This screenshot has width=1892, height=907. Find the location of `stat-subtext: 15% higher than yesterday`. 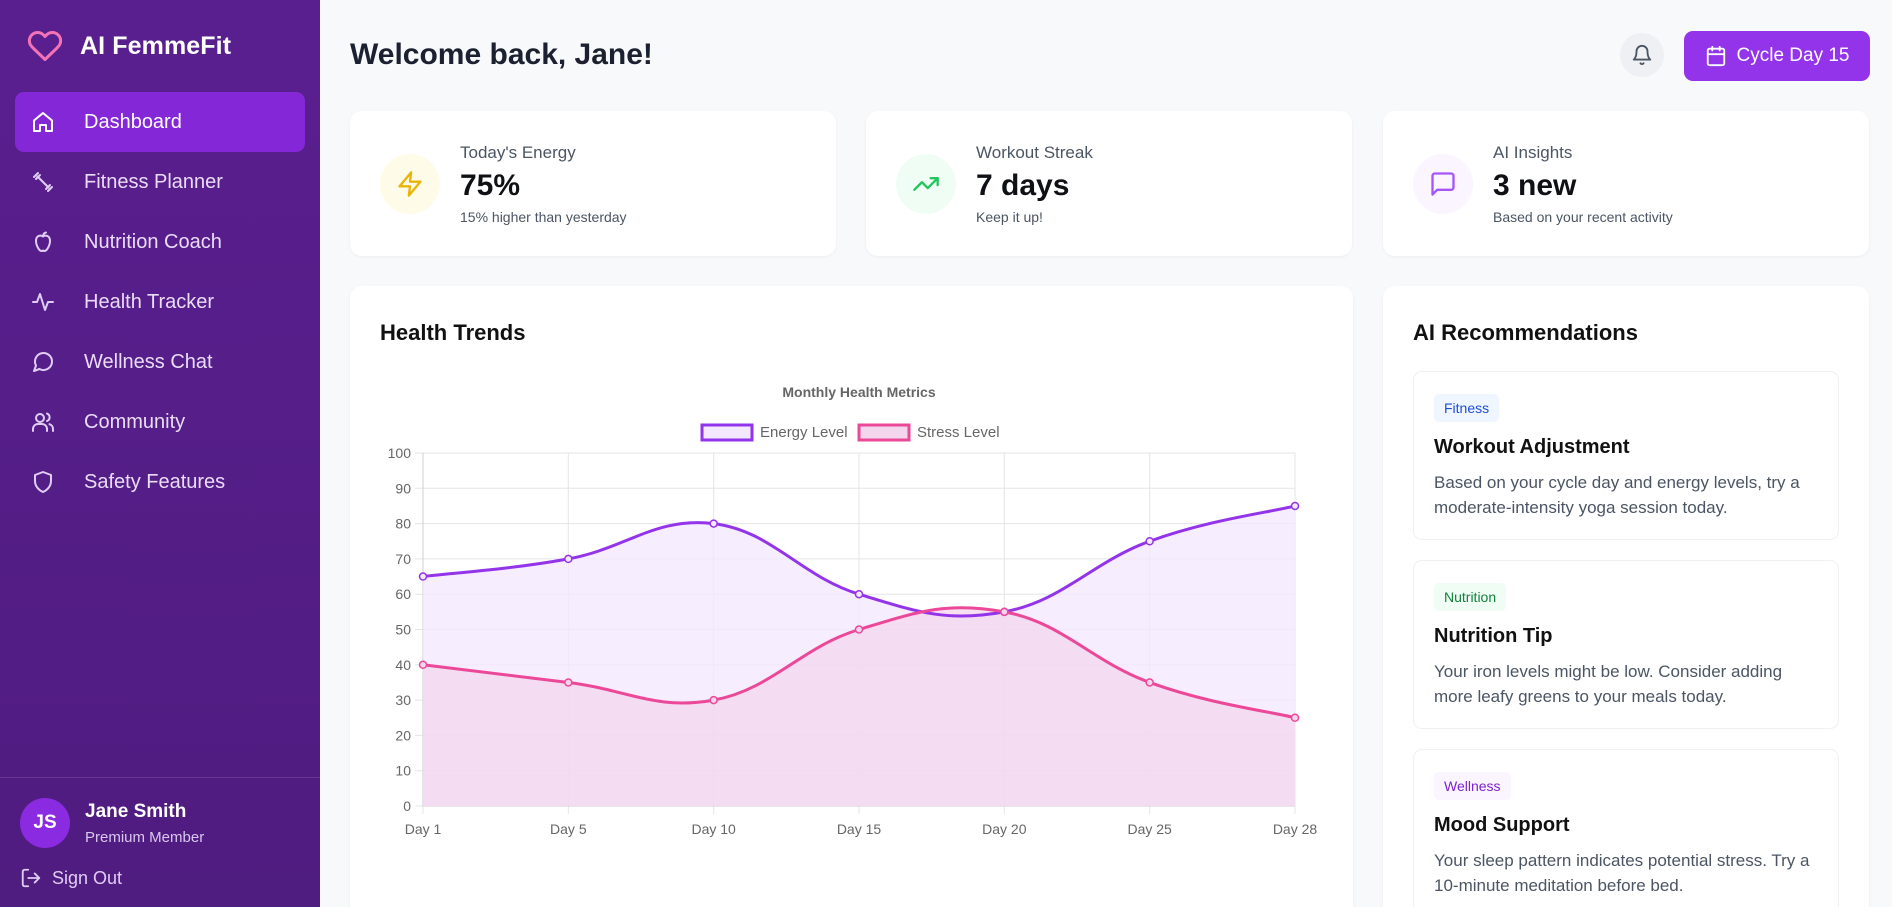

stat-subtext: 15% higher than yesterday is located at coordinates (543, 216).